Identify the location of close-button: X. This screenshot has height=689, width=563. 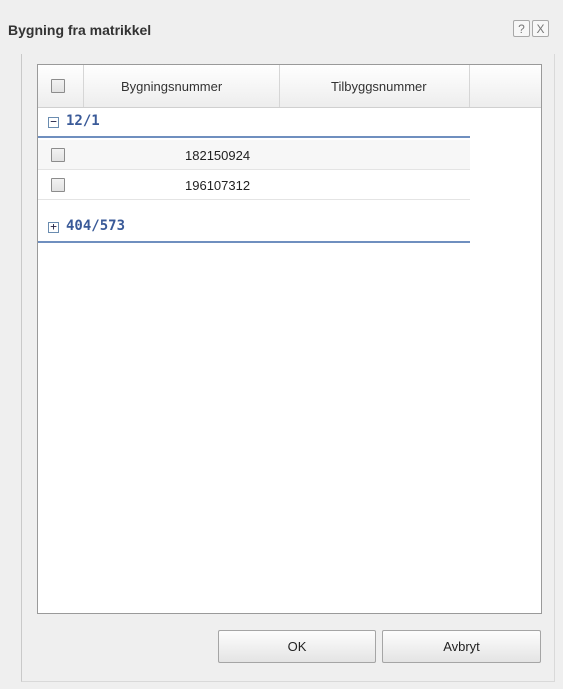
(540, 28).